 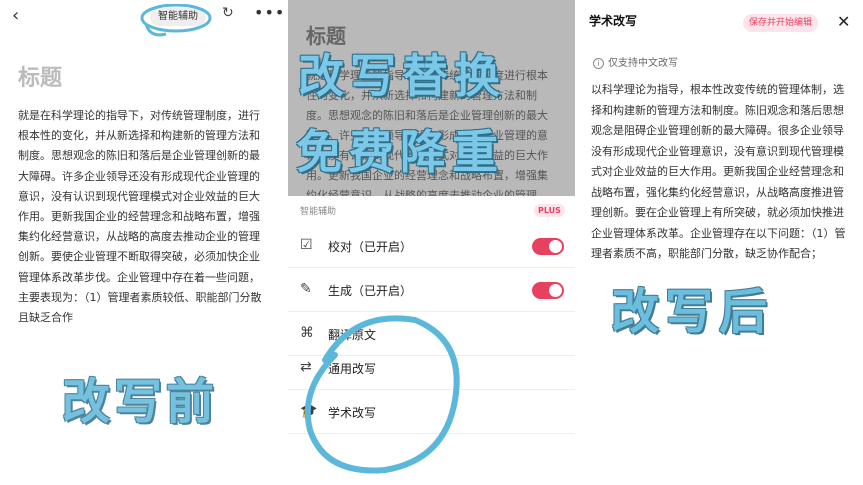 I want to click on annotation-after: 改写后, so click(x=692, y=312).